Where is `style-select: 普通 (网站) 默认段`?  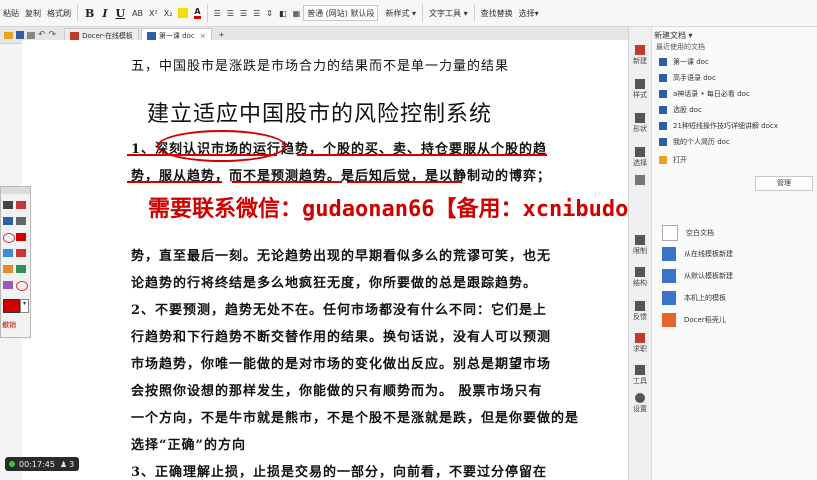
style-select: 普通 (网站) 默认段 is located at coordinates (341, 13).